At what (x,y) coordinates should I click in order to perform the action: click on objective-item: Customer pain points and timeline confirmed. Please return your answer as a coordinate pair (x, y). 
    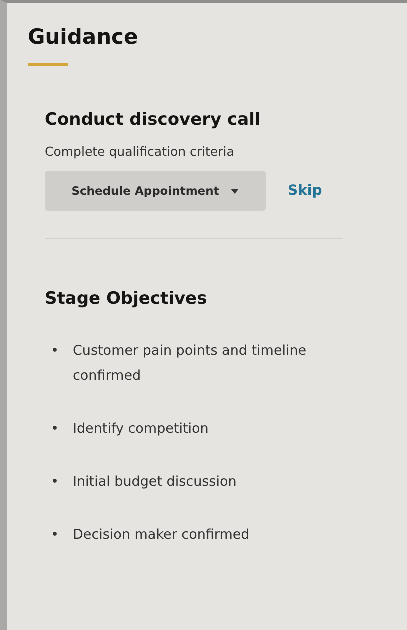
    Looking at the image, I should click on (190, 364).